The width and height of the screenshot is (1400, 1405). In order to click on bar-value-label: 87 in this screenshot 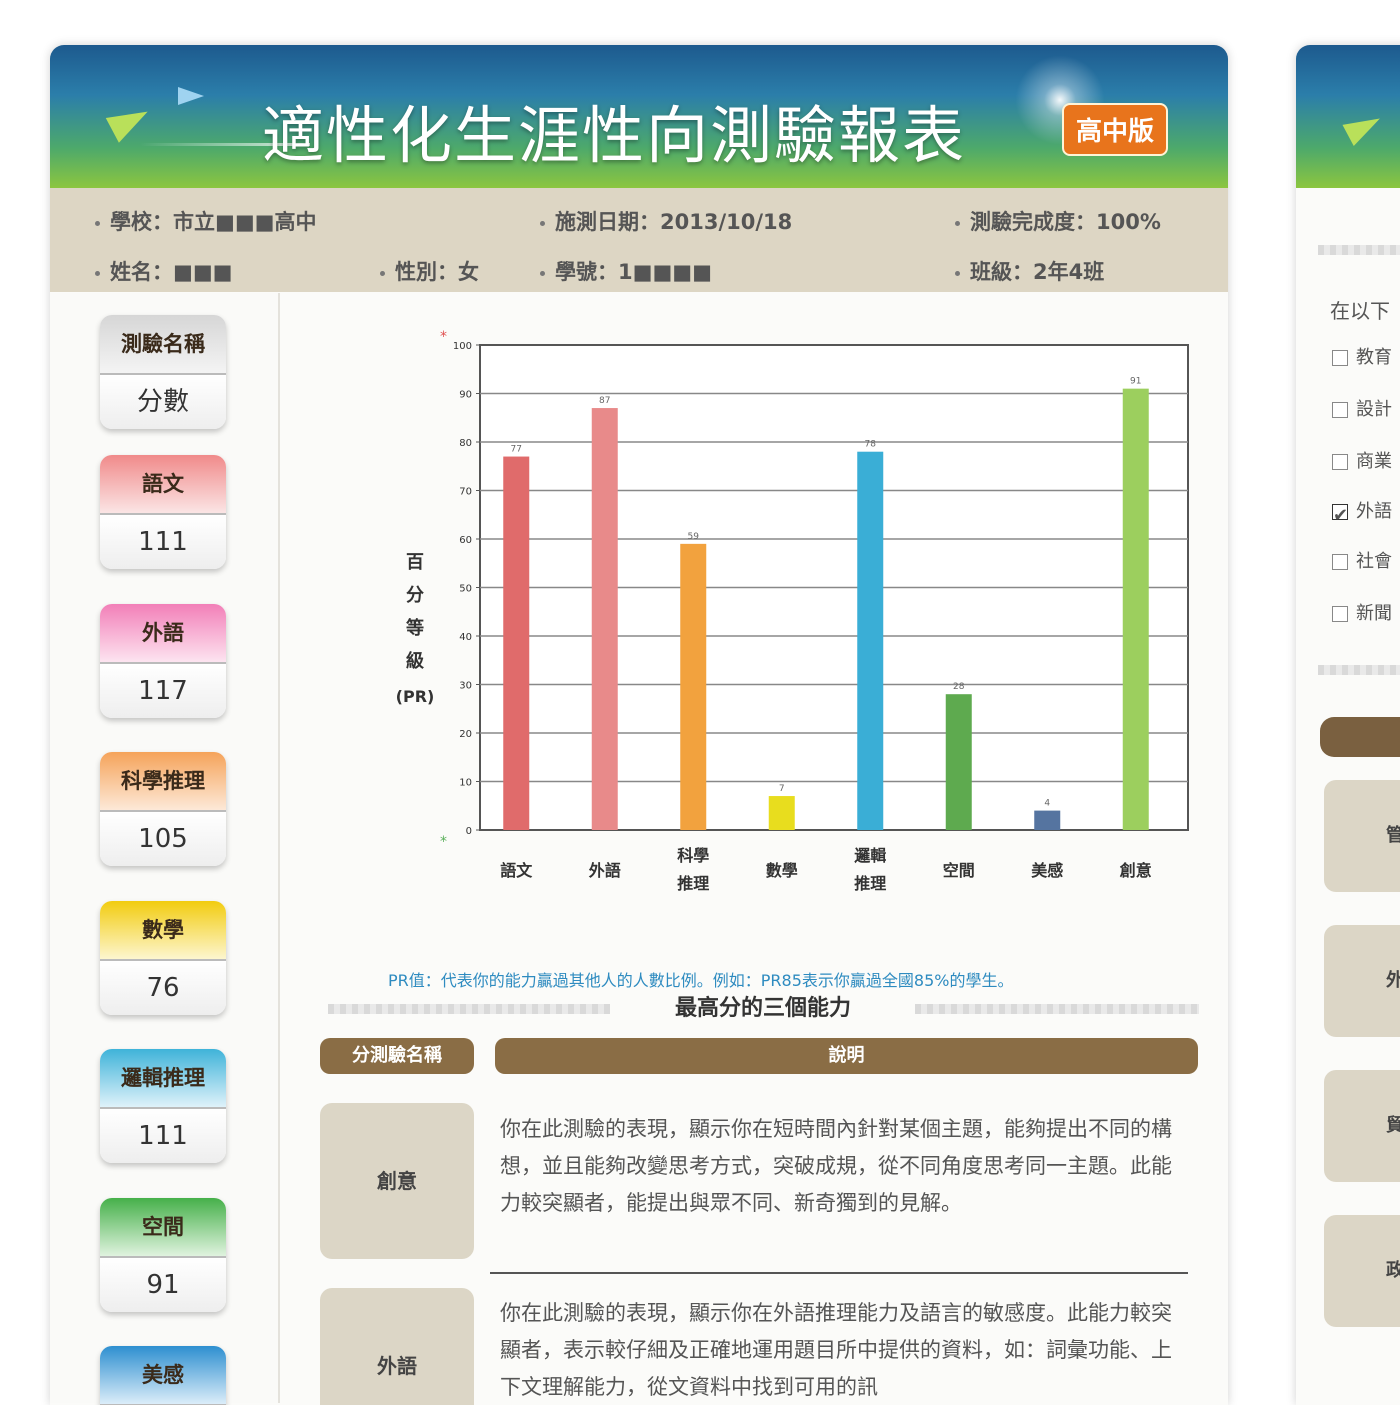, I will do `click(604, 401)`.